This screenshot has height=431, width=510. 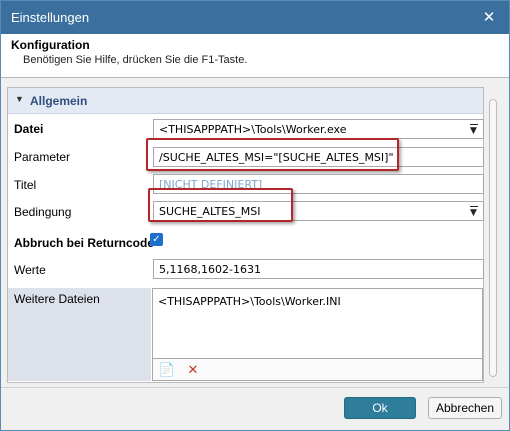 I want to click on remove-file-icon: ✕, so click(x=193, y=370).